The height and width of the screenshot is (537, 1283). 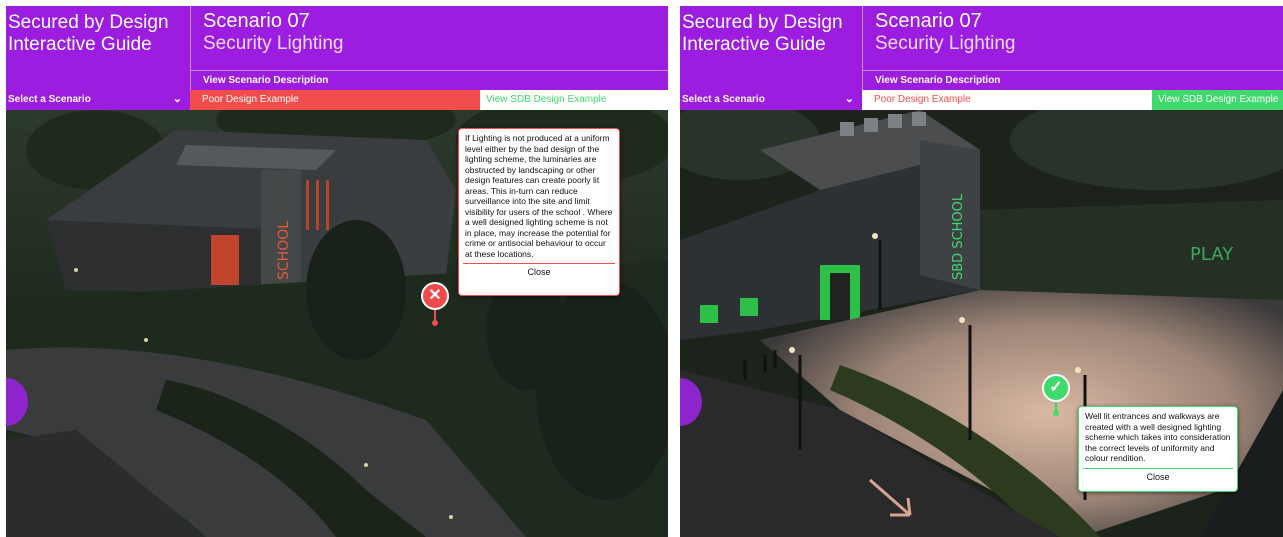 I want to click on scene-school-sign: SBD SCHOOL, so click(x=958, y=236).